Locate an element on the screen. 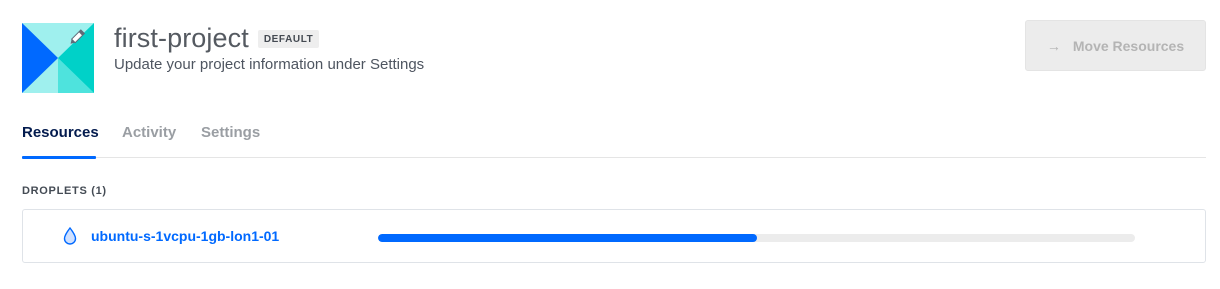 The width and height of the screenshot is (1220, 289). title-row: first-project DEFAULT is located at coordinates (269, 38).